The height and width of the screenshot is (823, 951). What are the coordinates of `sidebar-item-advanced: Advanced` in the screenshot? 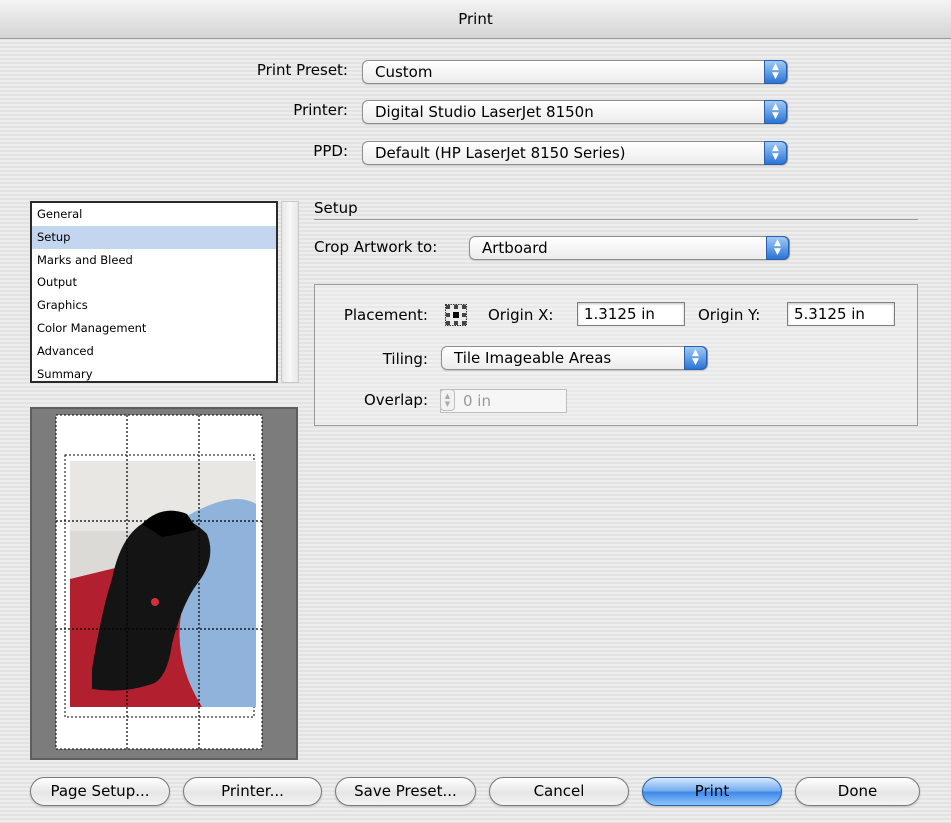 It's located at (154, 351).